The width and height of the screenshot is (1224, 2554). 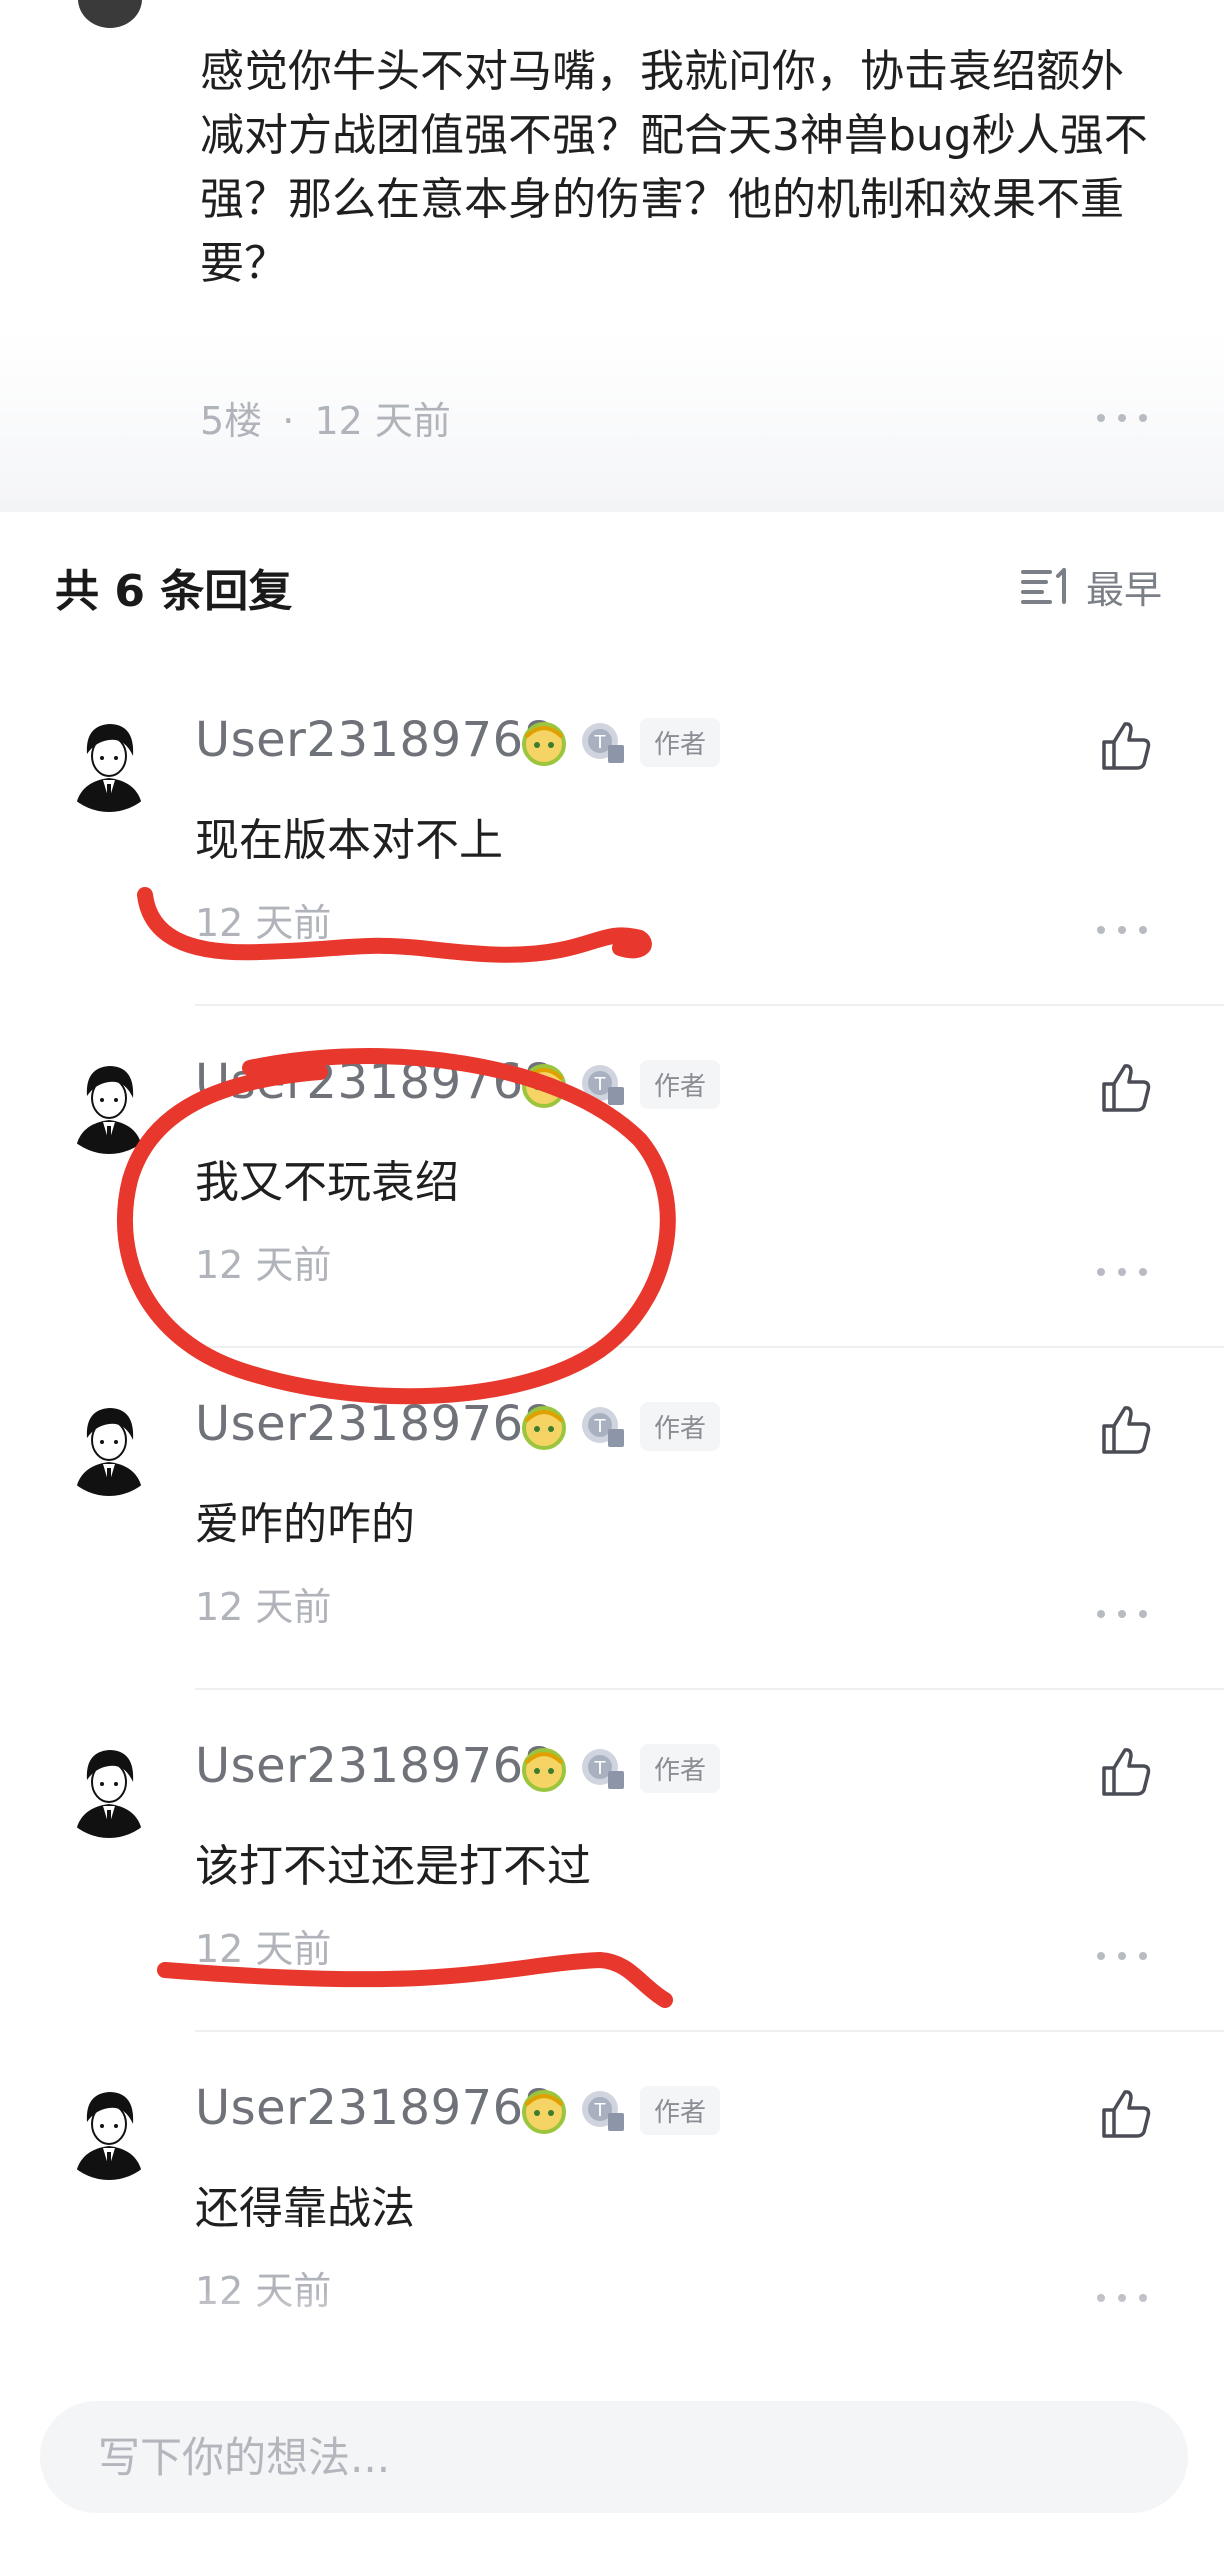 What do you see at coordinates (1124, 589) in the screenshot?
I see `sort-order-label: 最早` at bounding box center [1124, 589].